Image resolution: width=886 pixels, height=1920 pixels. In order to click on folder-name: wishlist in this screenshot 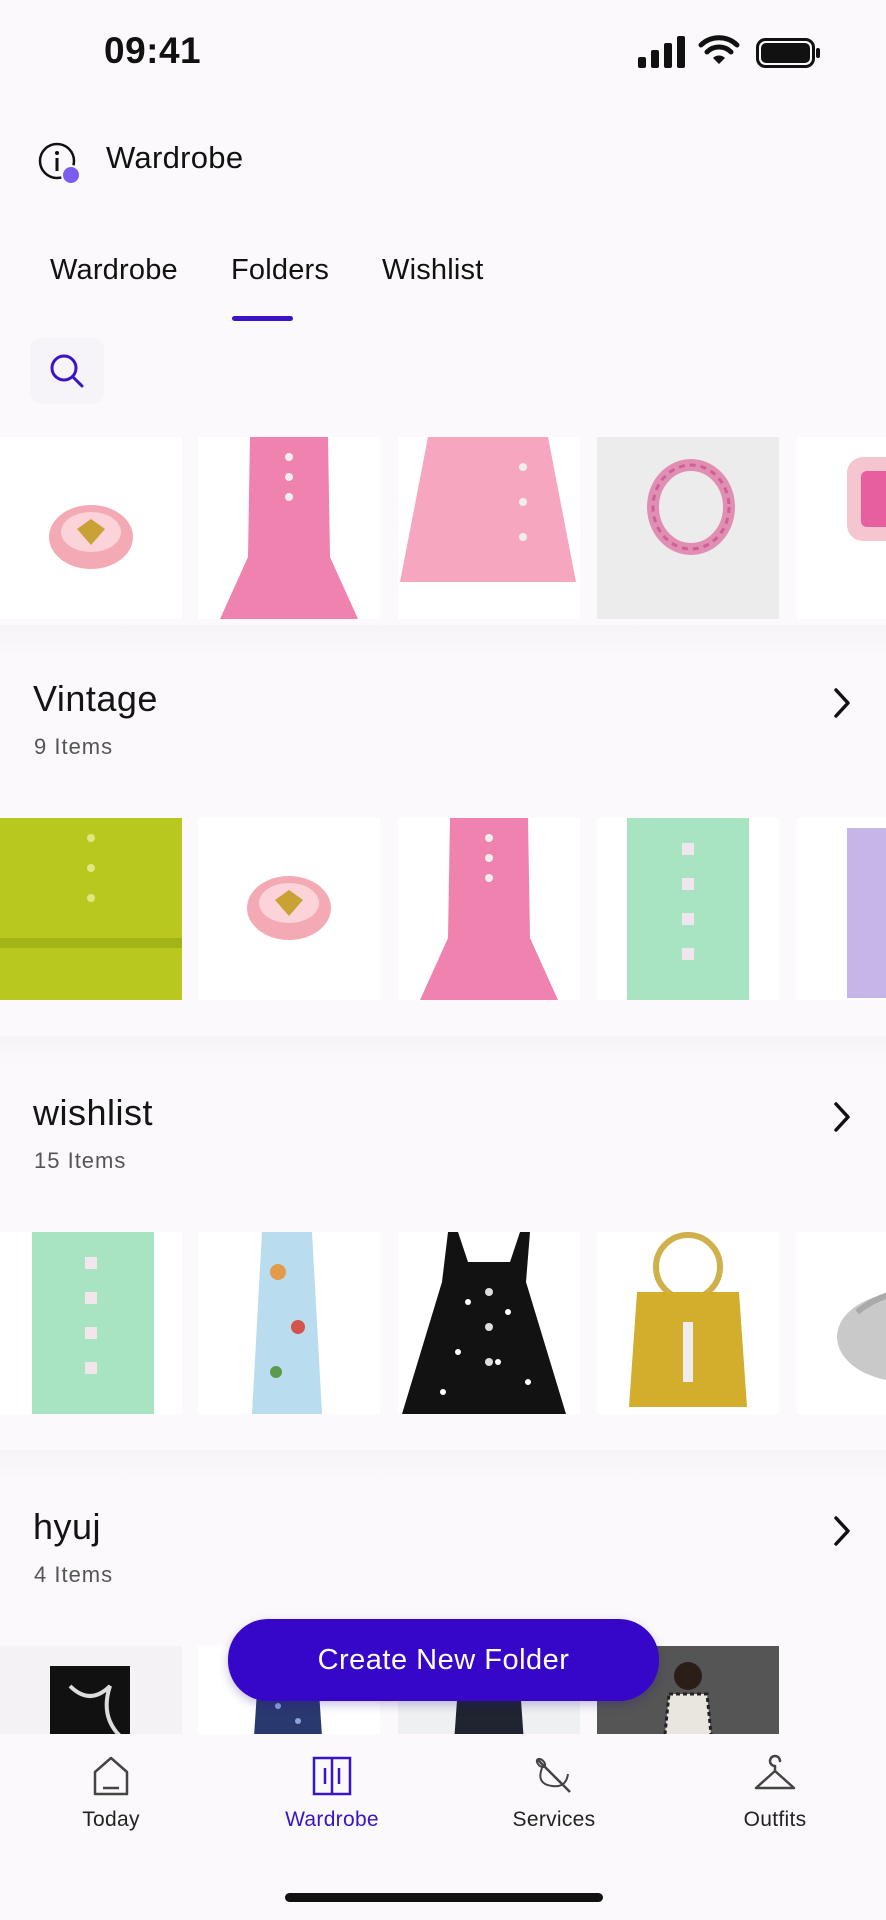, I will do `click(93, 1112)`.